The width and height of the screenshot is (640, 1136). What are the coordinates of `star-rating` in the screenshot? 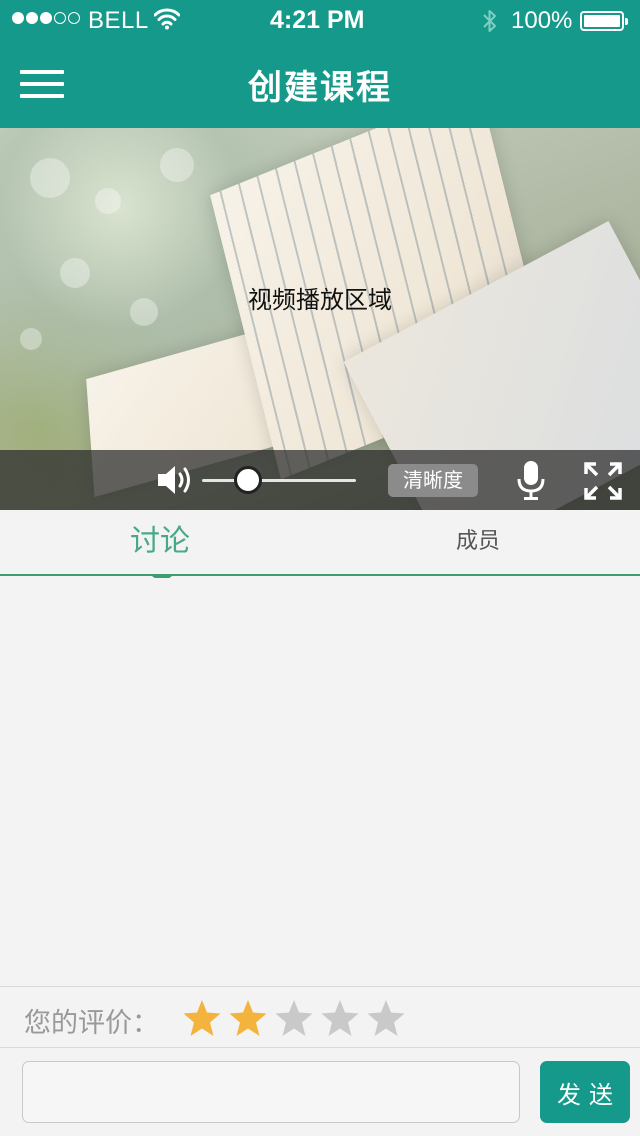 It's located at (294, 1018).